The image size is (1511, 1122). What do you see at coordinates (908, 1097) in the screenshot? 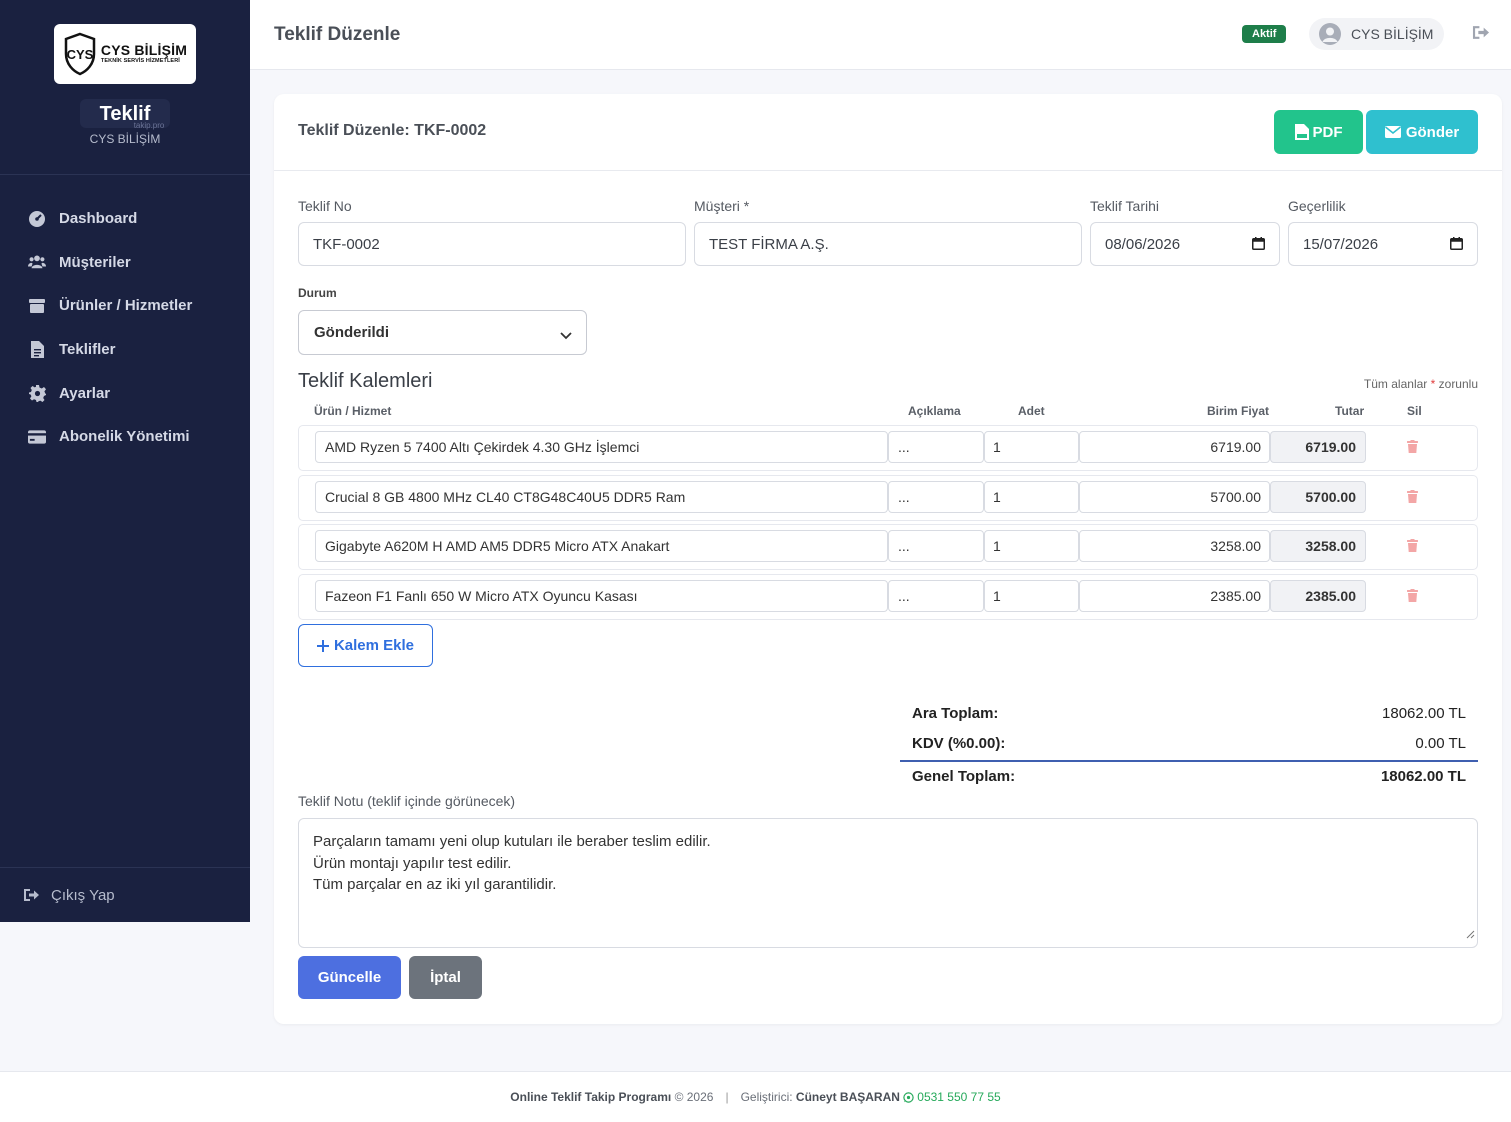
I see `whatsapp-icon` at bounding box center [908, 1097].